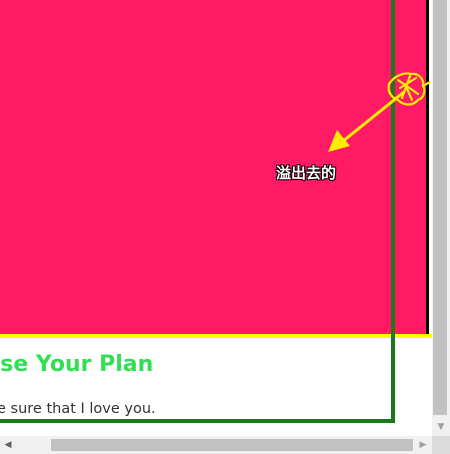 The width and height of the screenshot is (450, 454). I want to click on plan-text: e sure that I love you., so click(78, 409).